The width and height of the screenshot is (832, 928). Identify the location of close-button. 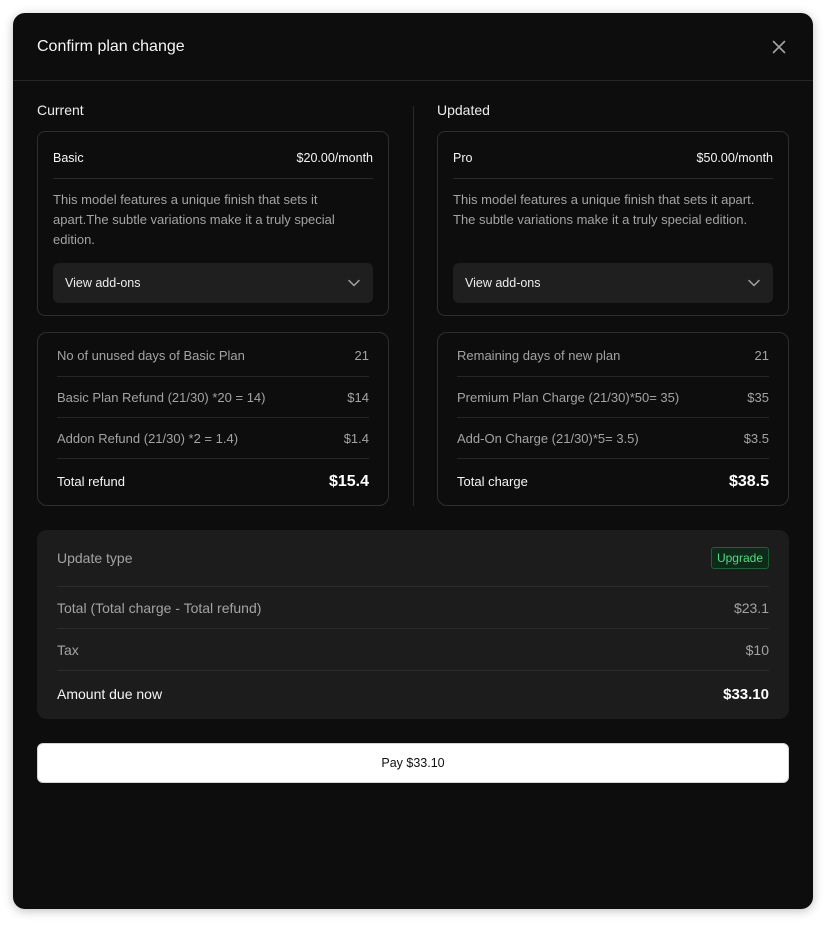
(779, 47).